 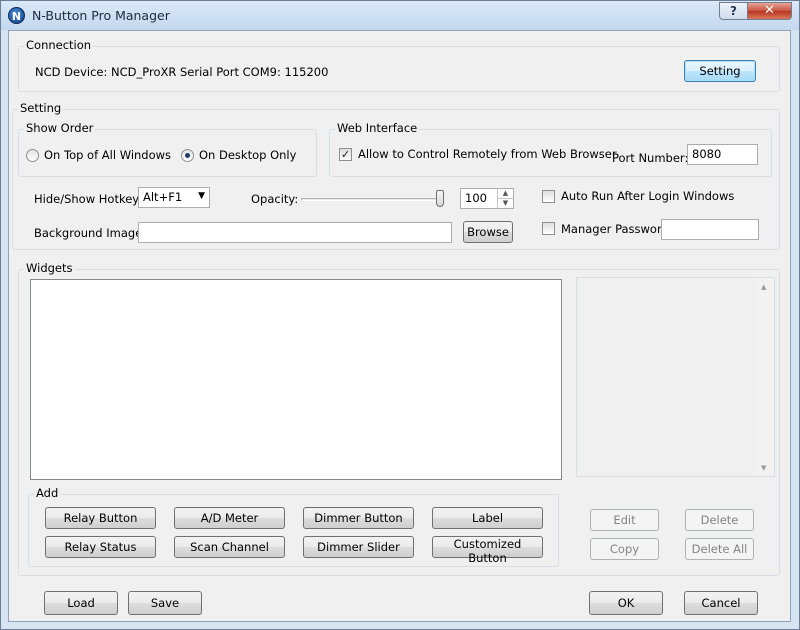 What do you see at coordinates (624, 520) in the screenshot?
I see `edit-button: Edit` at bounding box center [624, 520].